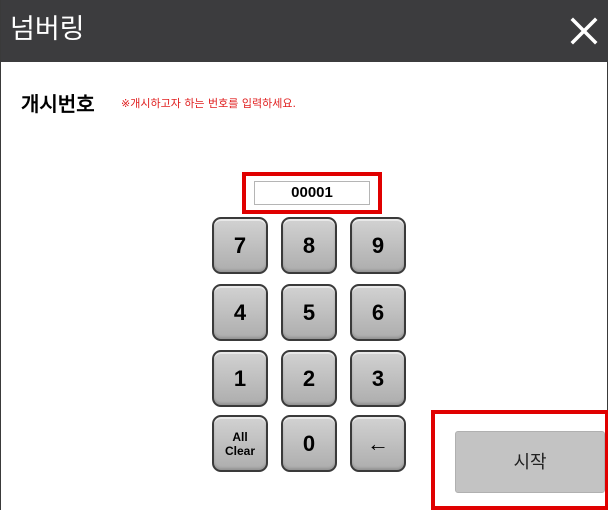 This screenshot has height=510, width=608. I want to click on all-clear-label-line1: All, so click(240, 437).